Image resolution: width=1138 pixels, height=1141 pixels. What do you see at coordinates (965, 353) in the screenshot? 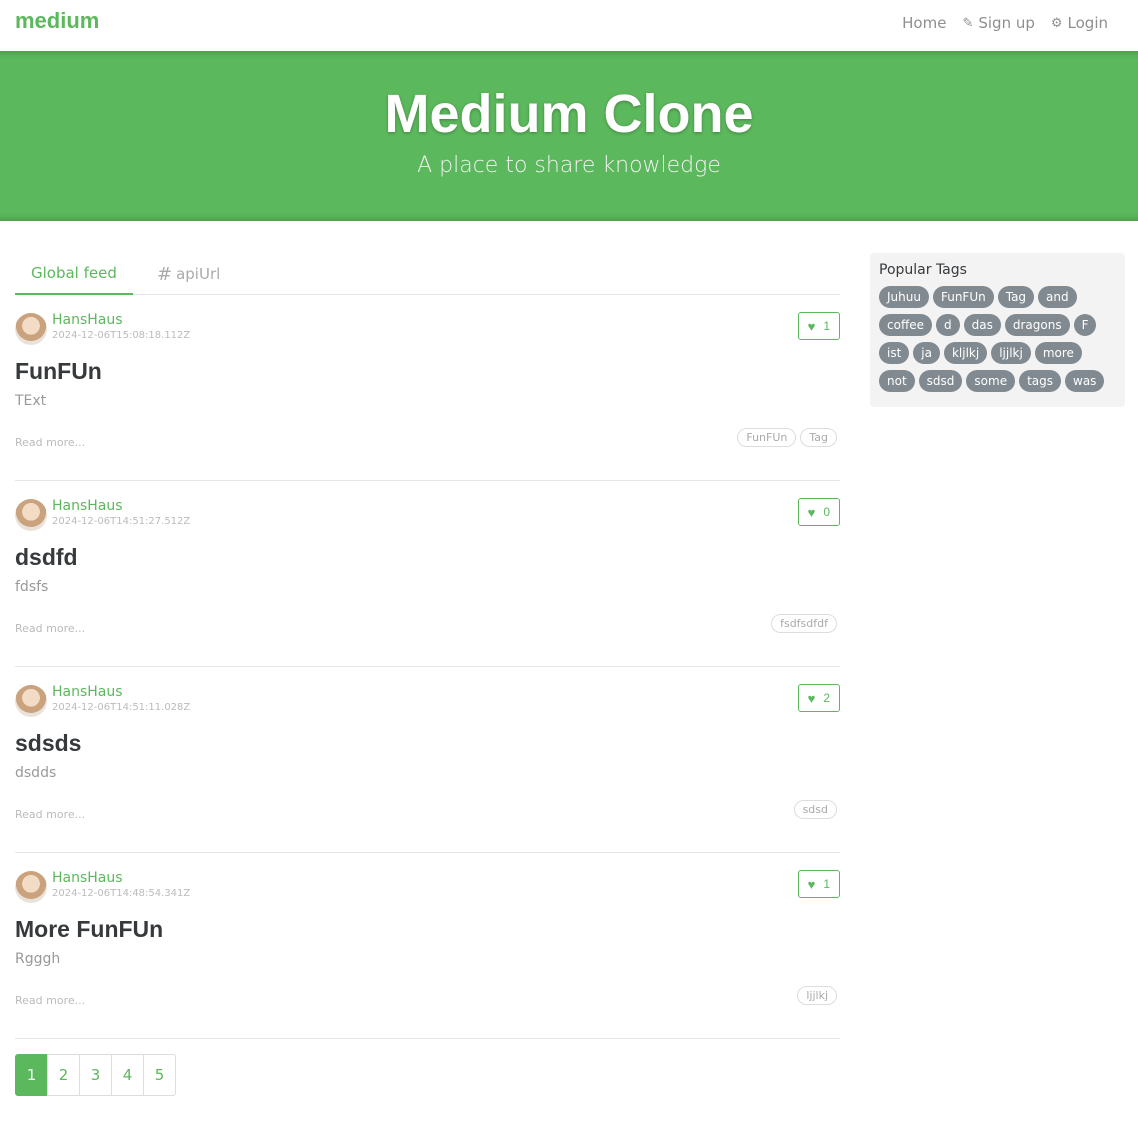
I see `tag-pill: kljlkj` at bounding box center [965, 353].